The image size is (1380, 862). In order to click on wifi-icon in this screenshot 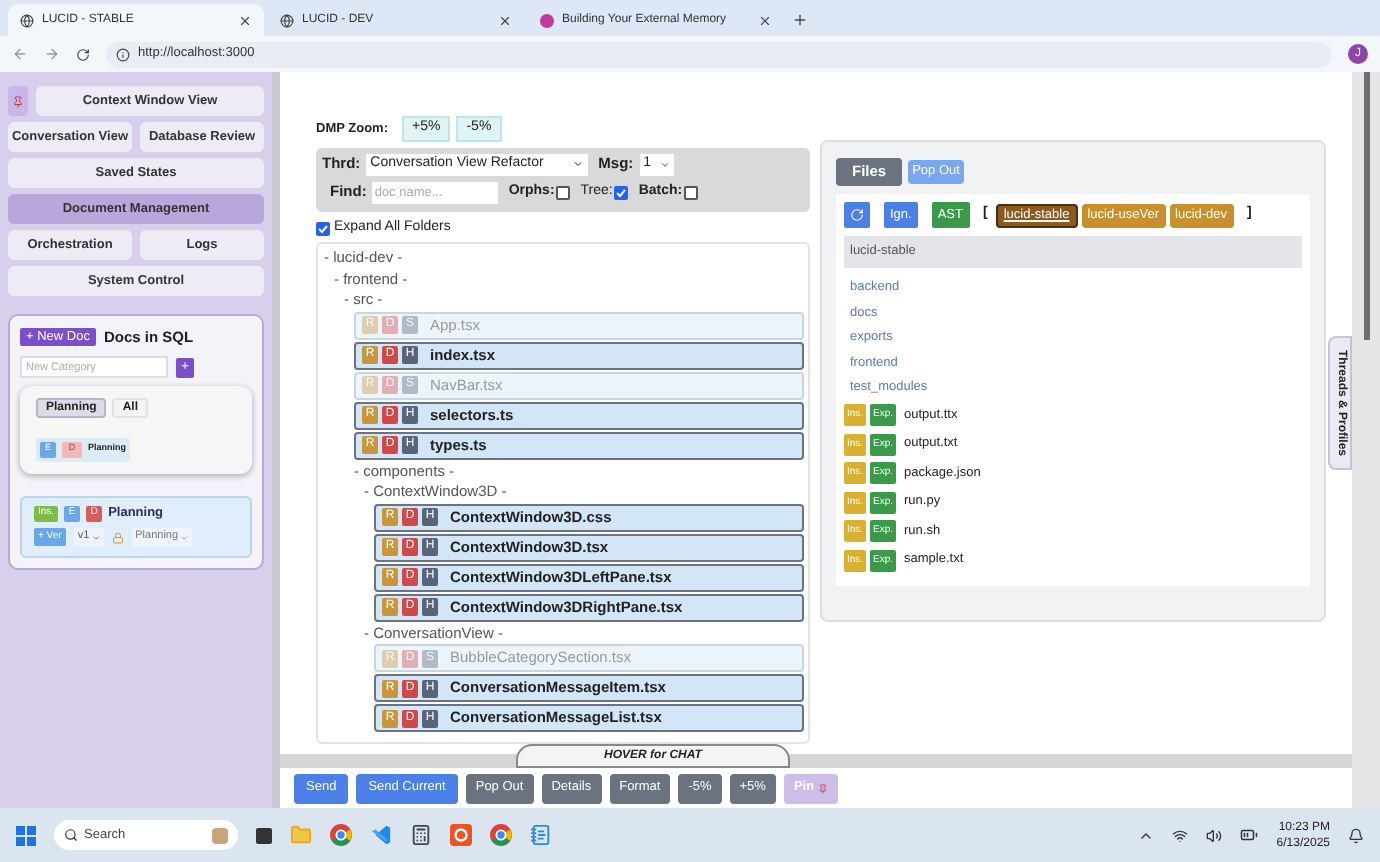, I will do `click(1180, 835)`.